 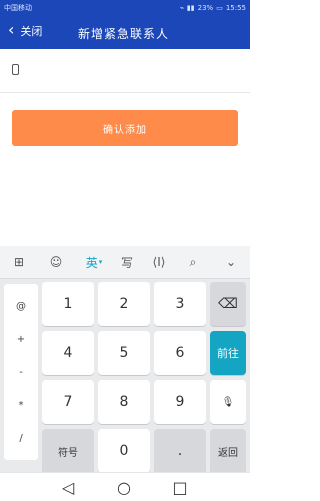 I want to click on battery-percent: 23%, so click(x=205, y=8).